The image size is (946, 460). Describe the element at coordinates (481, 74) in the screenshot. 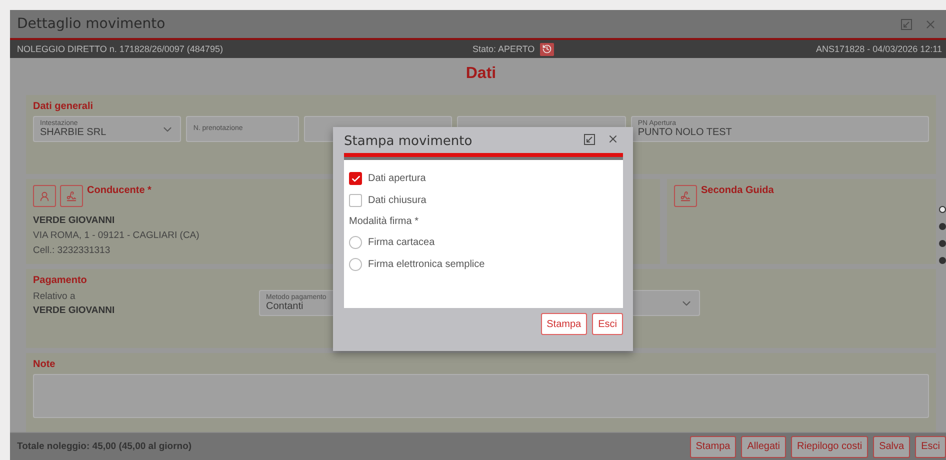

I see `section-title: Dati` at that location.